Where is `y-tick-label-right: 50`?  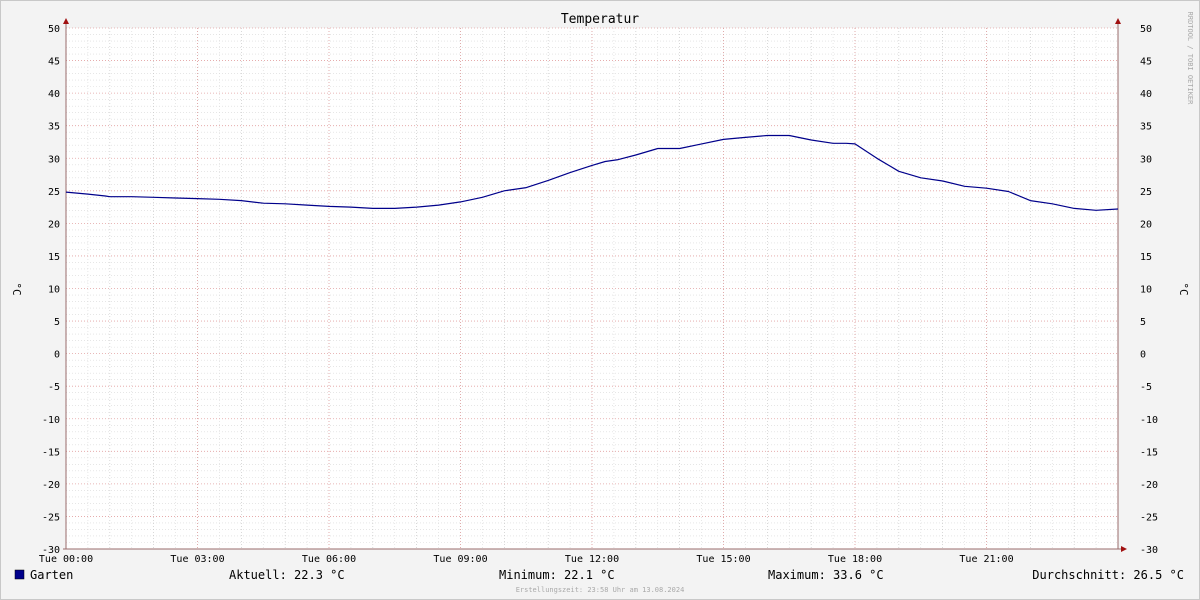 y-tick-label-right: 50 is located at coordinates (1146, 29).